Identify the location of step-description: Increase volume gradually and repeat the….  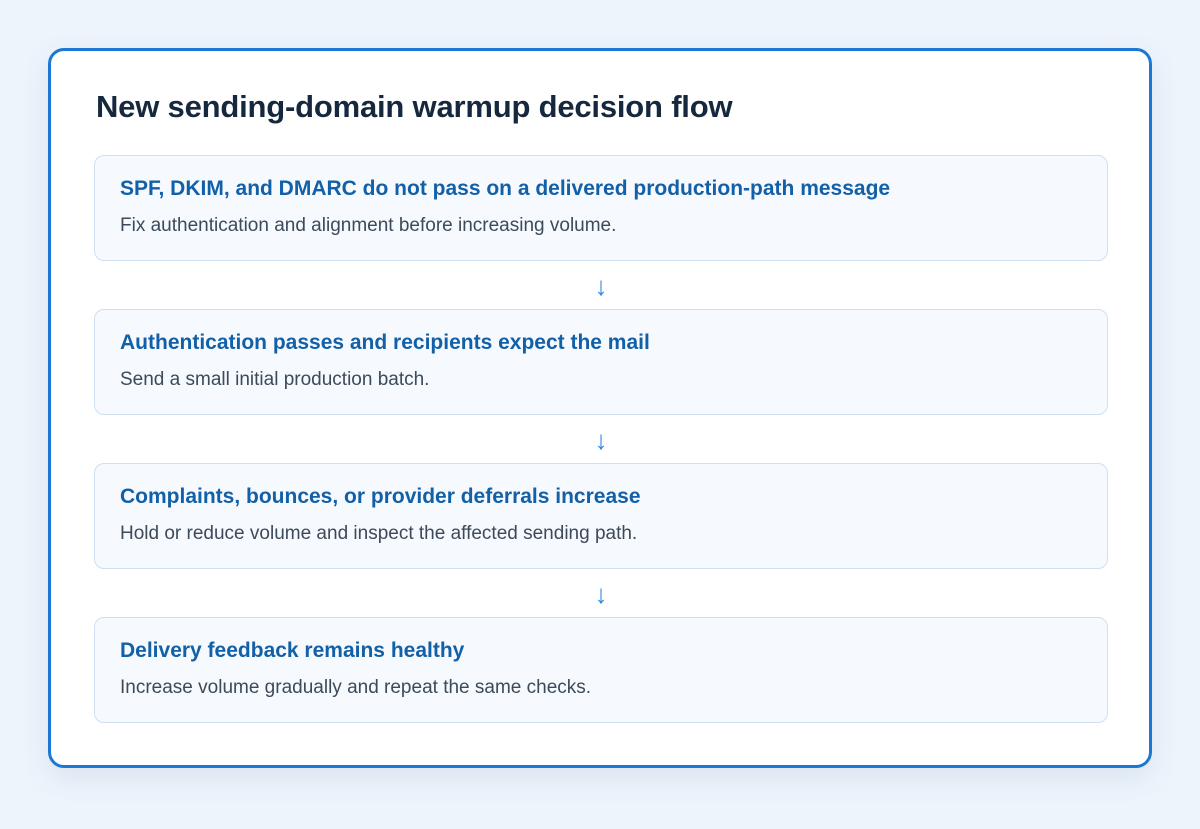
(356, 687).